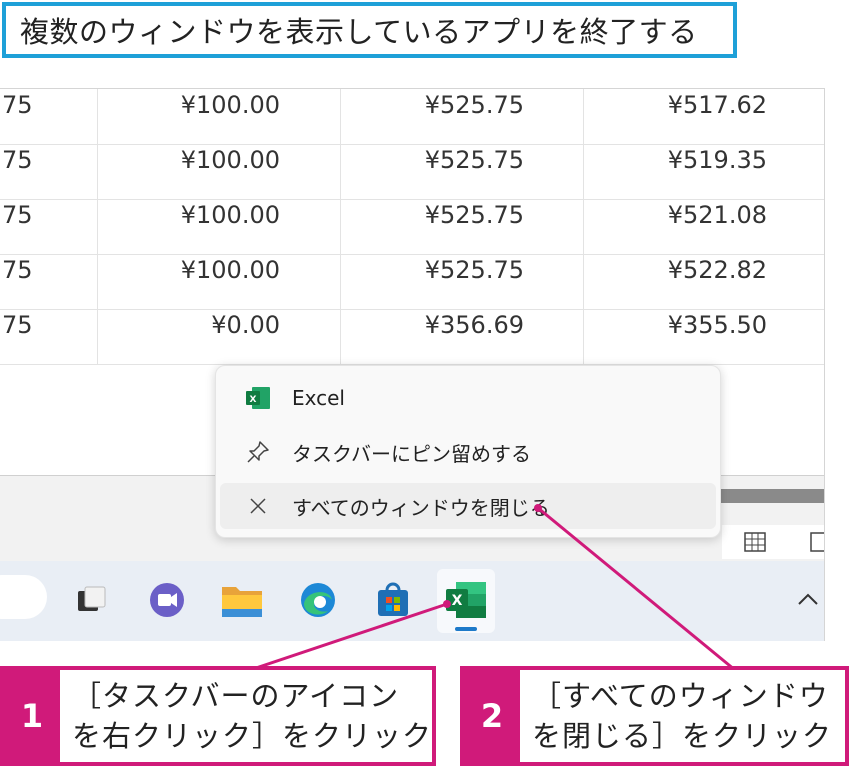 This screenshot has height=769, width=849. I want to click on menu-item-pin-to-taskbar: タスクバーにピン留めする, so click(468, 452).